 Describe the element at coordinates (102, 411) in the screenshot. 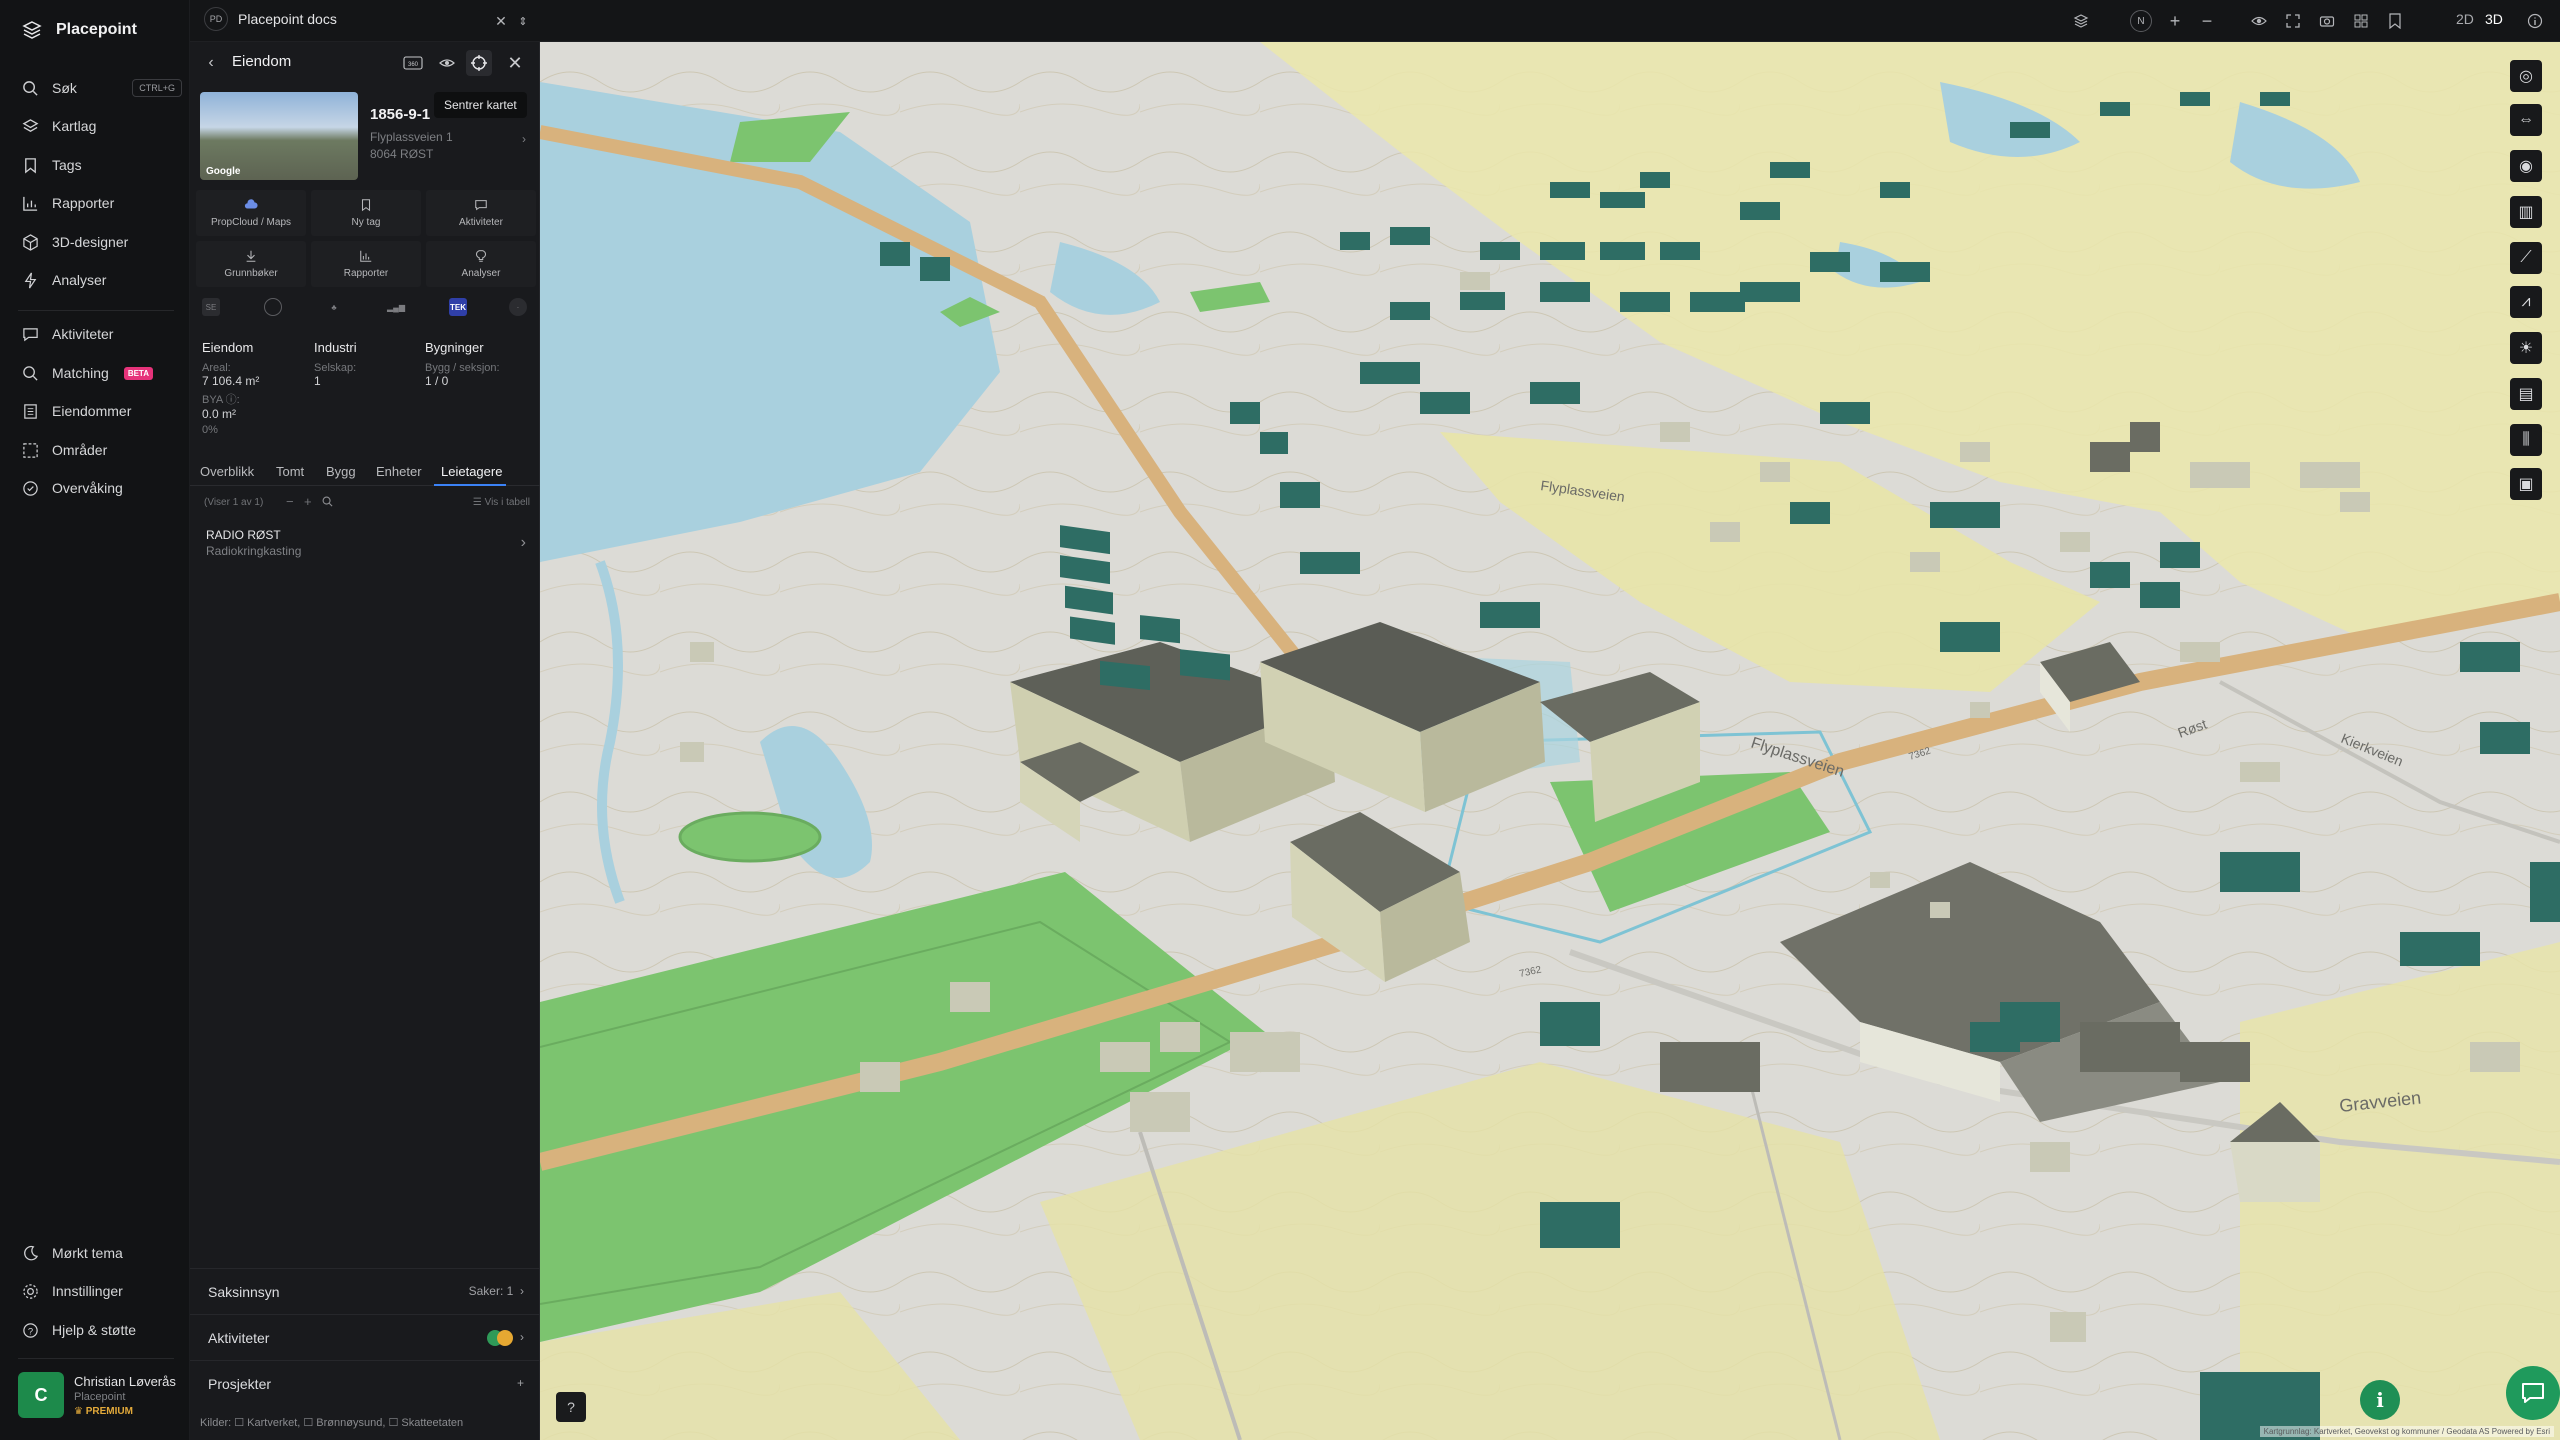

I see `nav-properties: Eiendommer` at that location.